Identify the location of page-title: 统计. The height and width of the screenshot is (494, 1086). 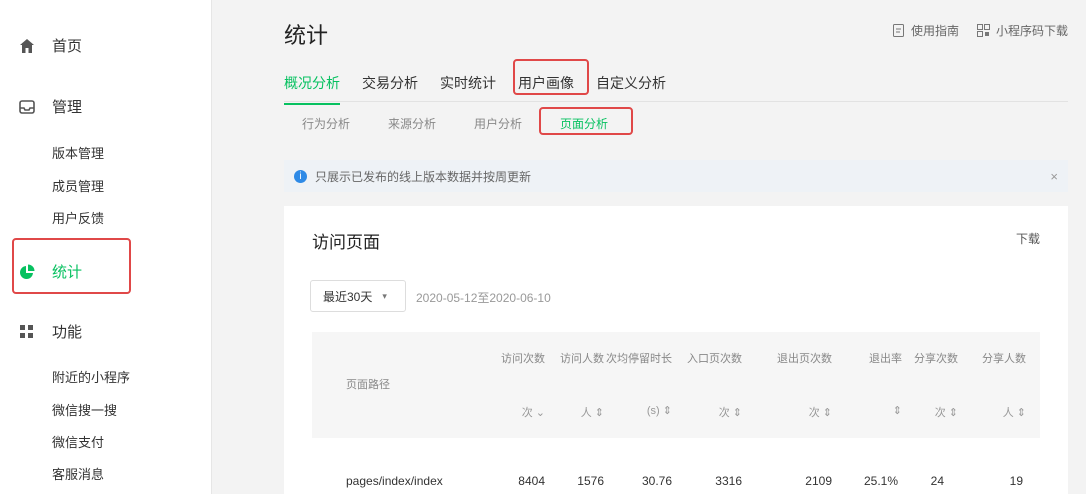
(306, 35).